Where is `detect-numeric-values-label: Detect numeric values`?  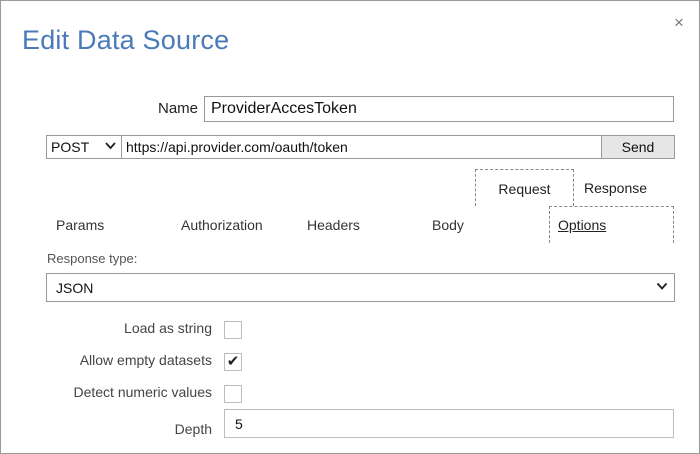
detect-numeric-values-label: Detect numeric values is located at coordinates (142, 392).